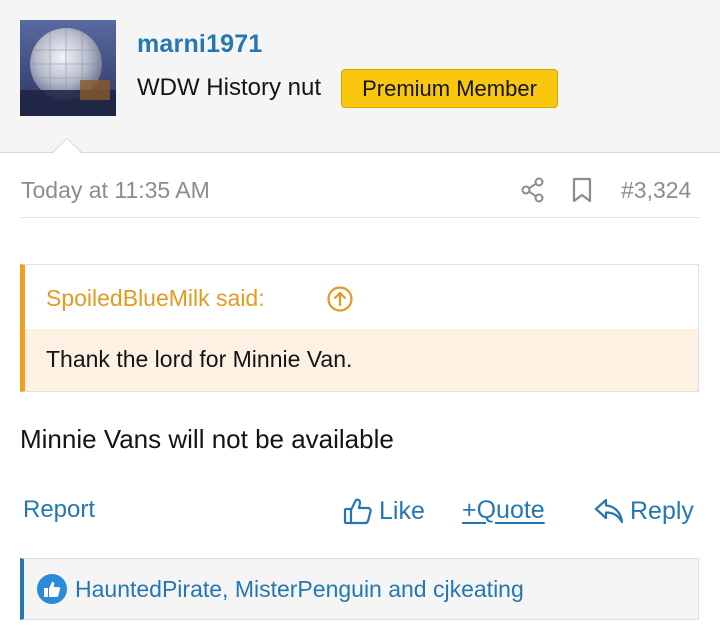  Describe the element at coordinates (582, 193) in the screenshot. I see `bookmark-icon` at that location.